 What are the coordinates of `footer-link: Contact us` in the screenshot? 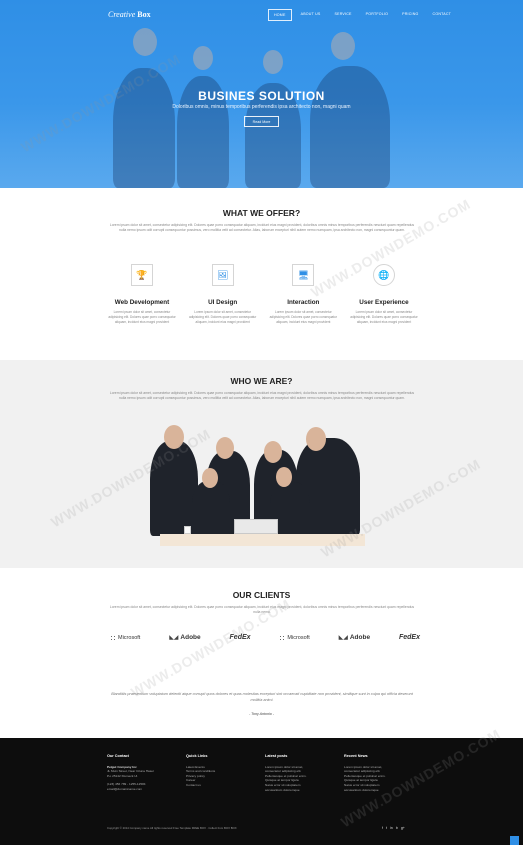 It's located at (223, 785).